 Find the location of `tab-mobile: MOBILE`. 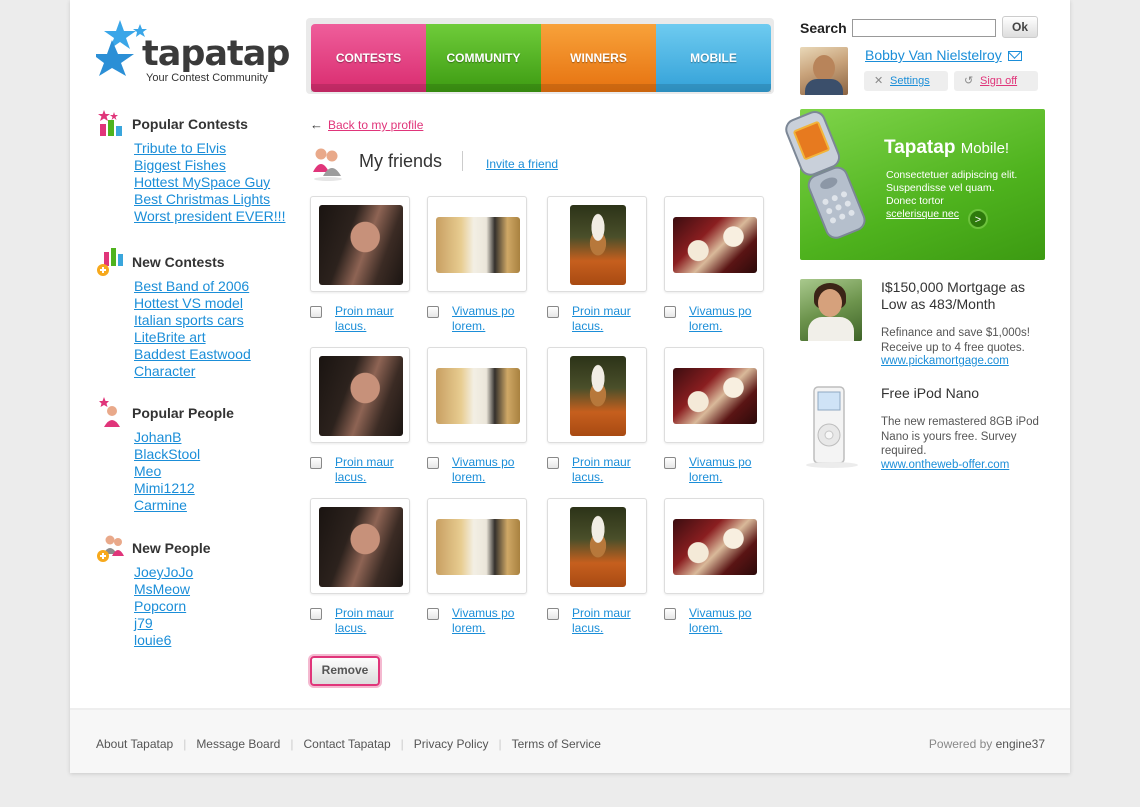

tab-mobile: MOBILE is located at coordinates (713, 58).